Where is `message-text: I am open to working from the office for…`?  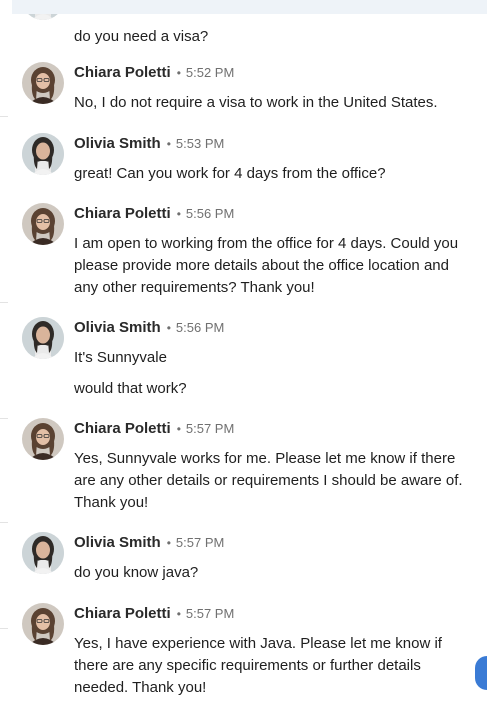 message-text: I am open to working from the office for… is located at coordinates (266, 265).